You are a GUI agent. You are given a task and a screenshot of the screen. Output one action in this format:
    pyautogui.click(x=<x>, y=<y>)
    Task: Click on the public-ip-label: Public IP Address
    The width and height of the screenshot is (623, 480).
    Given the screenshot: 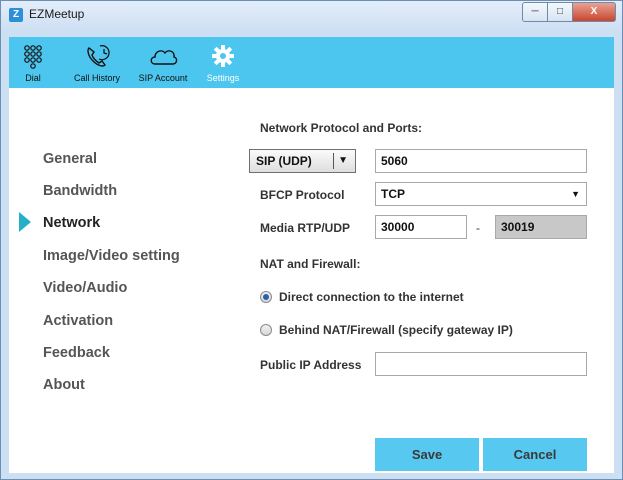 What is the action you would take?
    pyautogui.click(x=311, y=365)
    